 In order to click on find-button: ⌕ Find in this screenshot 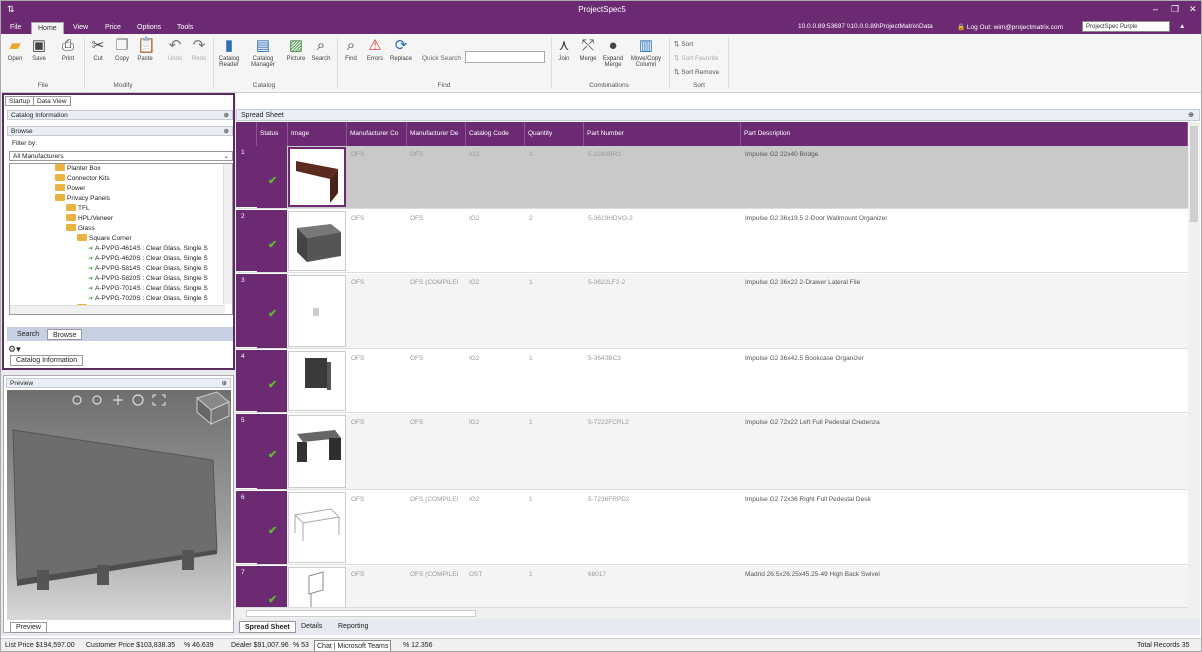, I will do `click(351, 50)`.